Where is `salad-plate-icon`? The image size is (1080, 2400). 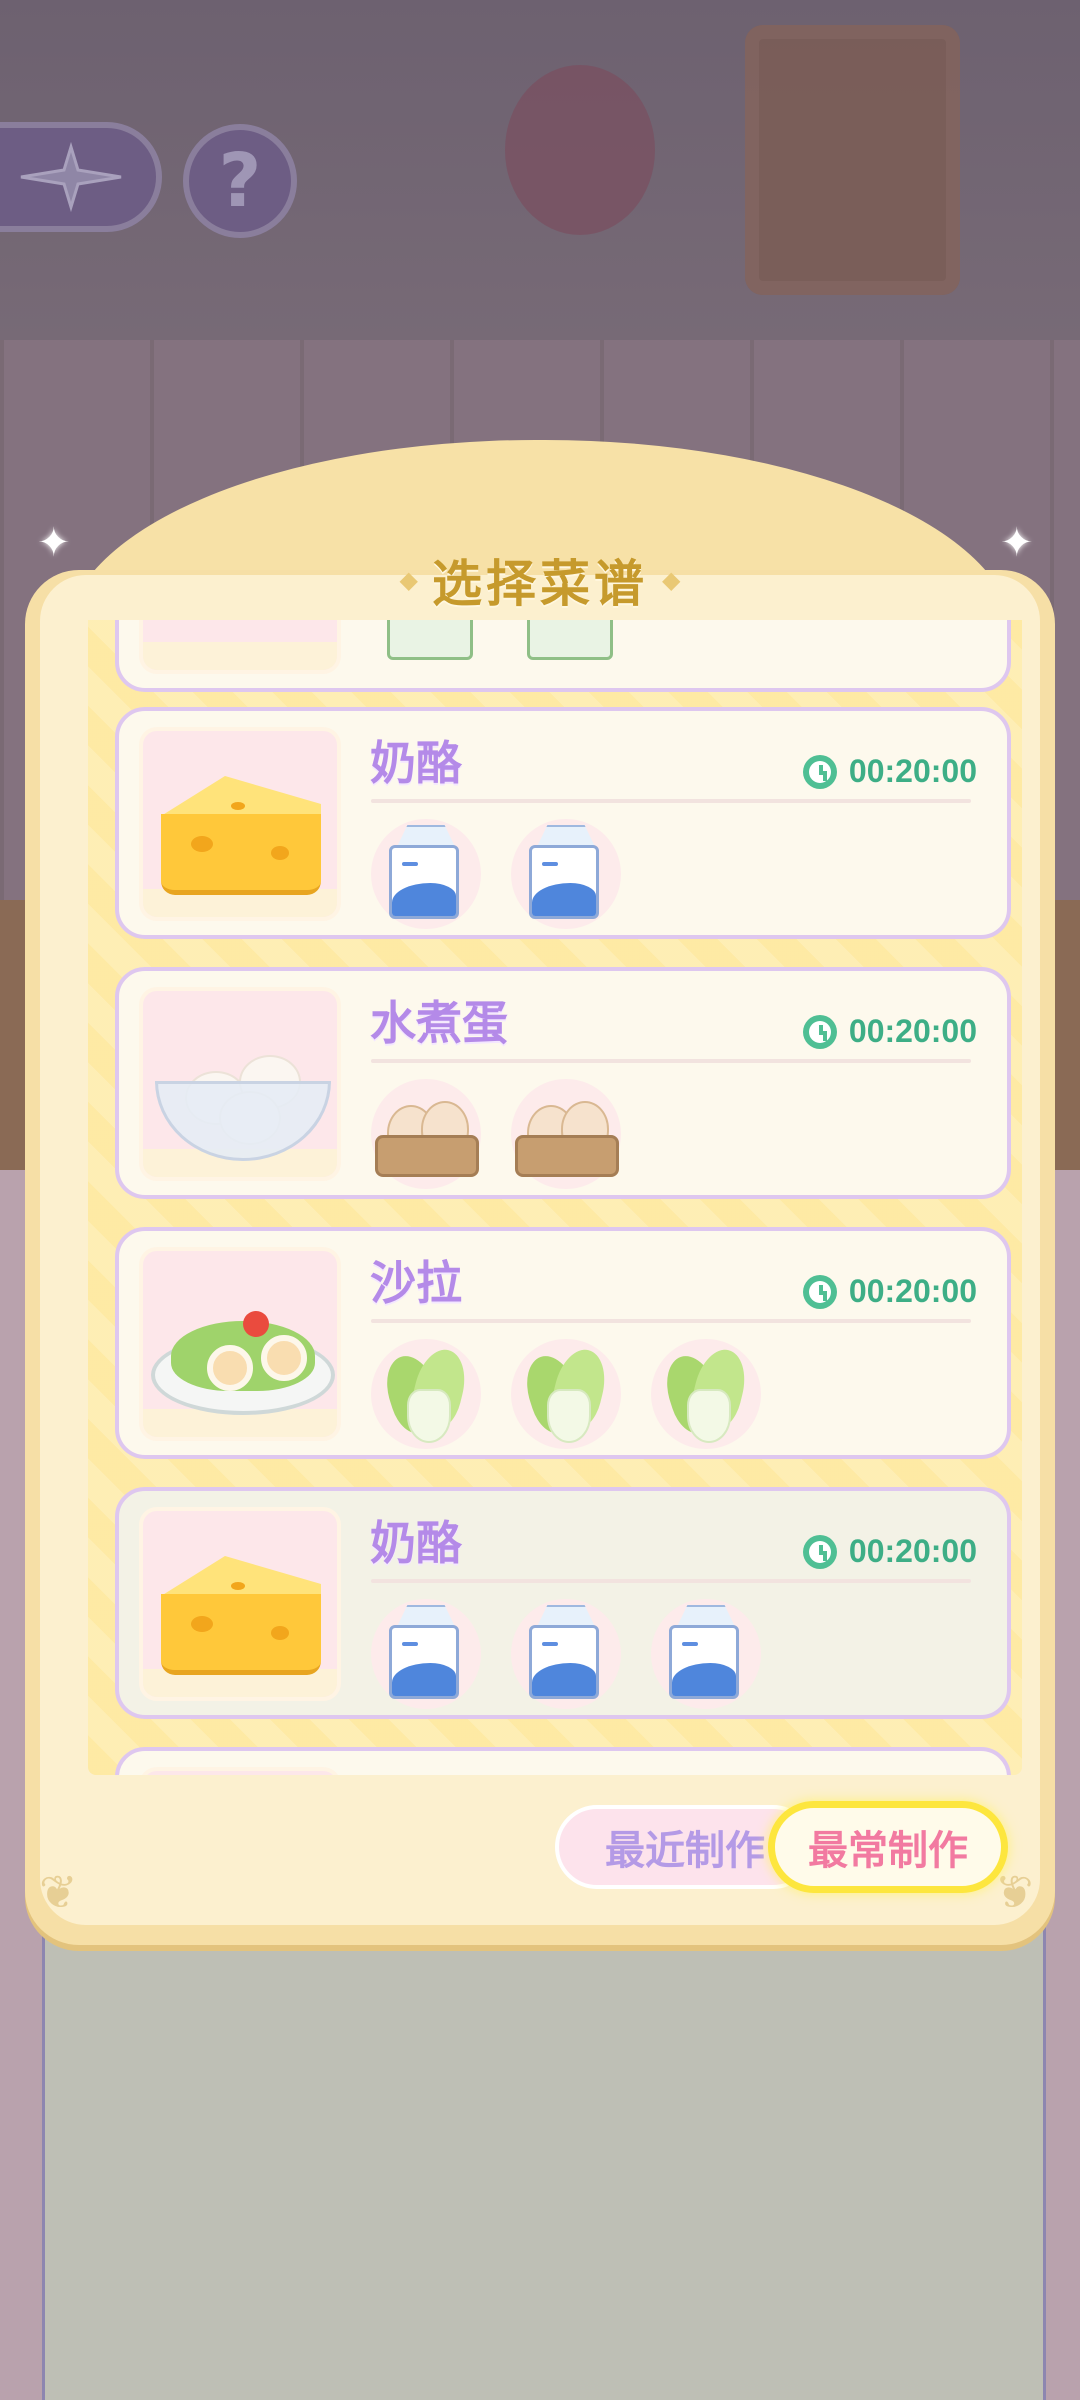 salad-plate-icon is located at coordinates (243, 1361).